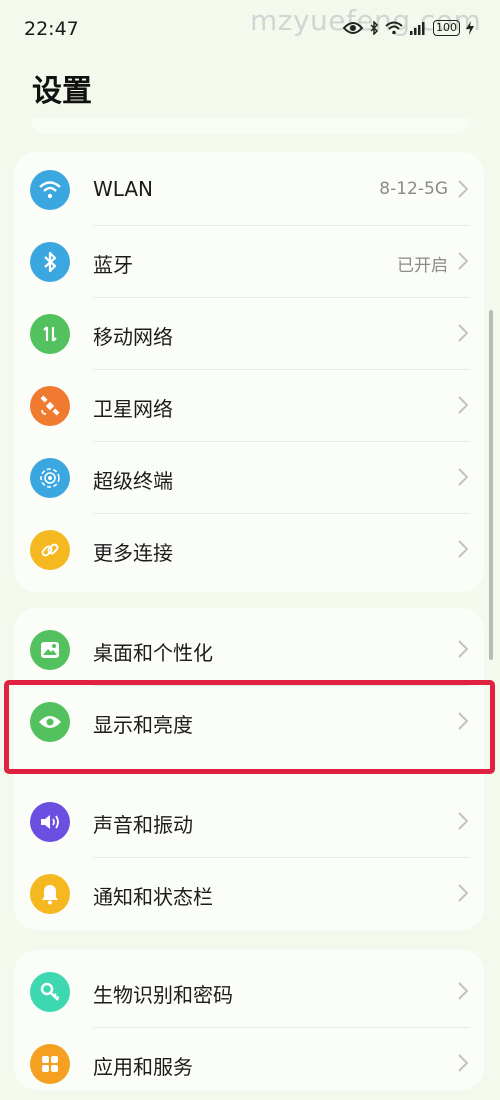  Describe the element at coordinates (133, 409) in the screenshot. I see `settings-item-label: 卫星网络` at that location.